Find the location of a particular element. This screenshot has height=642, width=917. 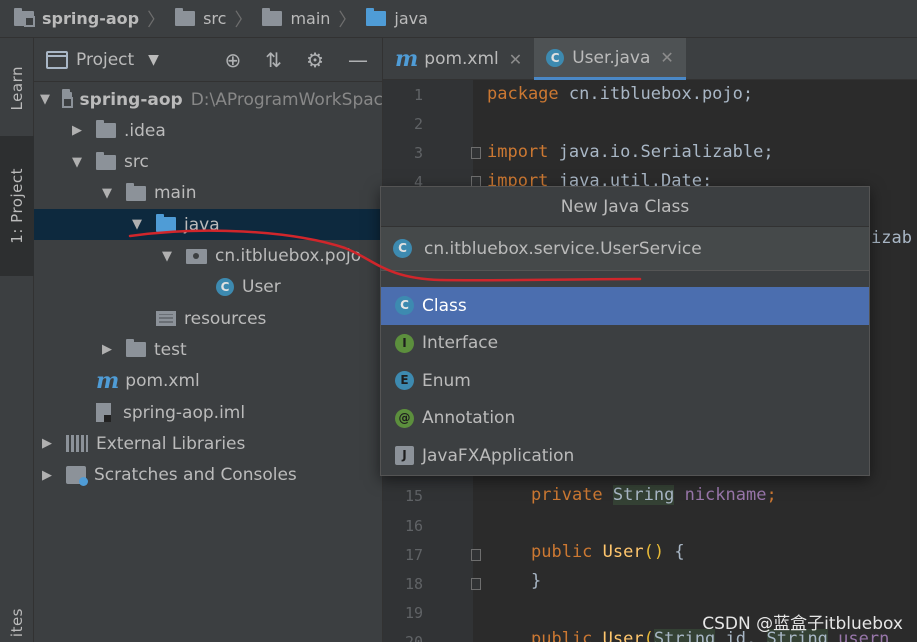

breadcrumb-item-main: main is located at coordinates (296, 18).